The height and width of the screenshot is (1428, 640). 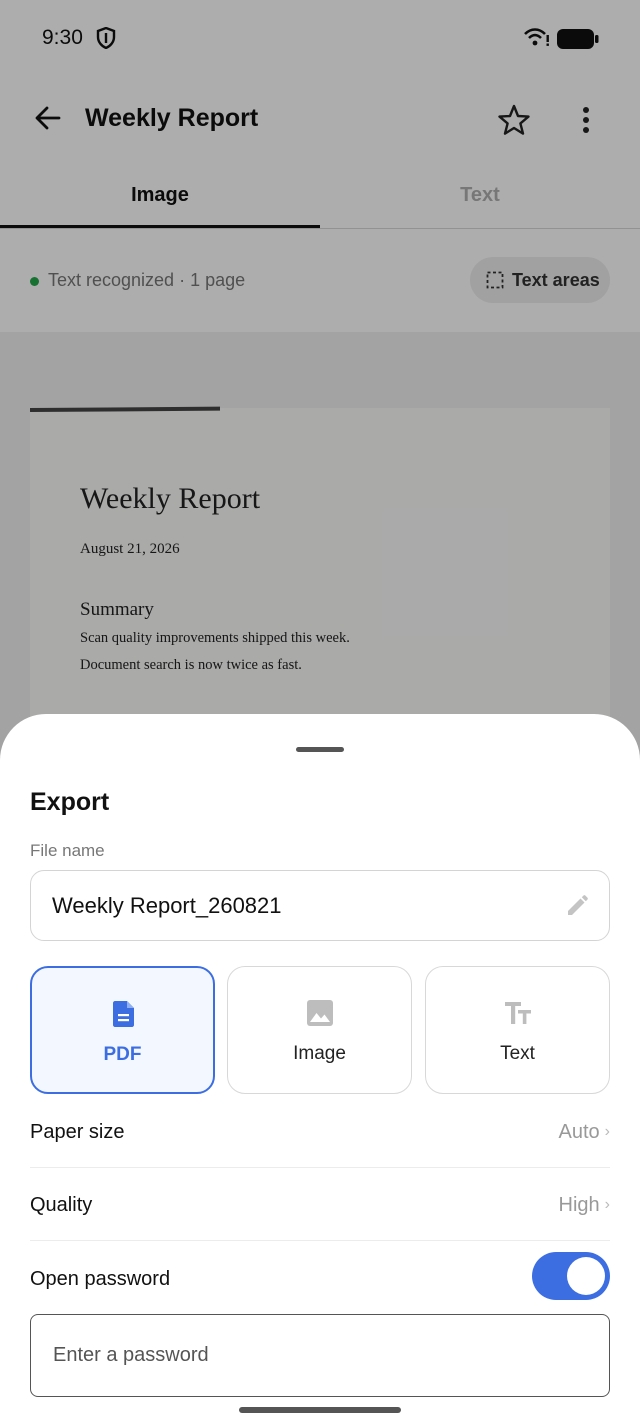 I want to click on drag-handle, so click(x=320, y=749).